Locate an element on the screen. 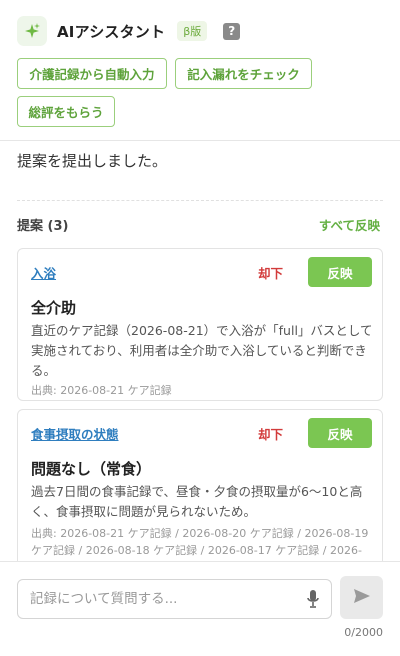 This screenshot has width=400, height=656. proposal-category-link: 食事摂取の状態 is located at coordinates (75, 433).